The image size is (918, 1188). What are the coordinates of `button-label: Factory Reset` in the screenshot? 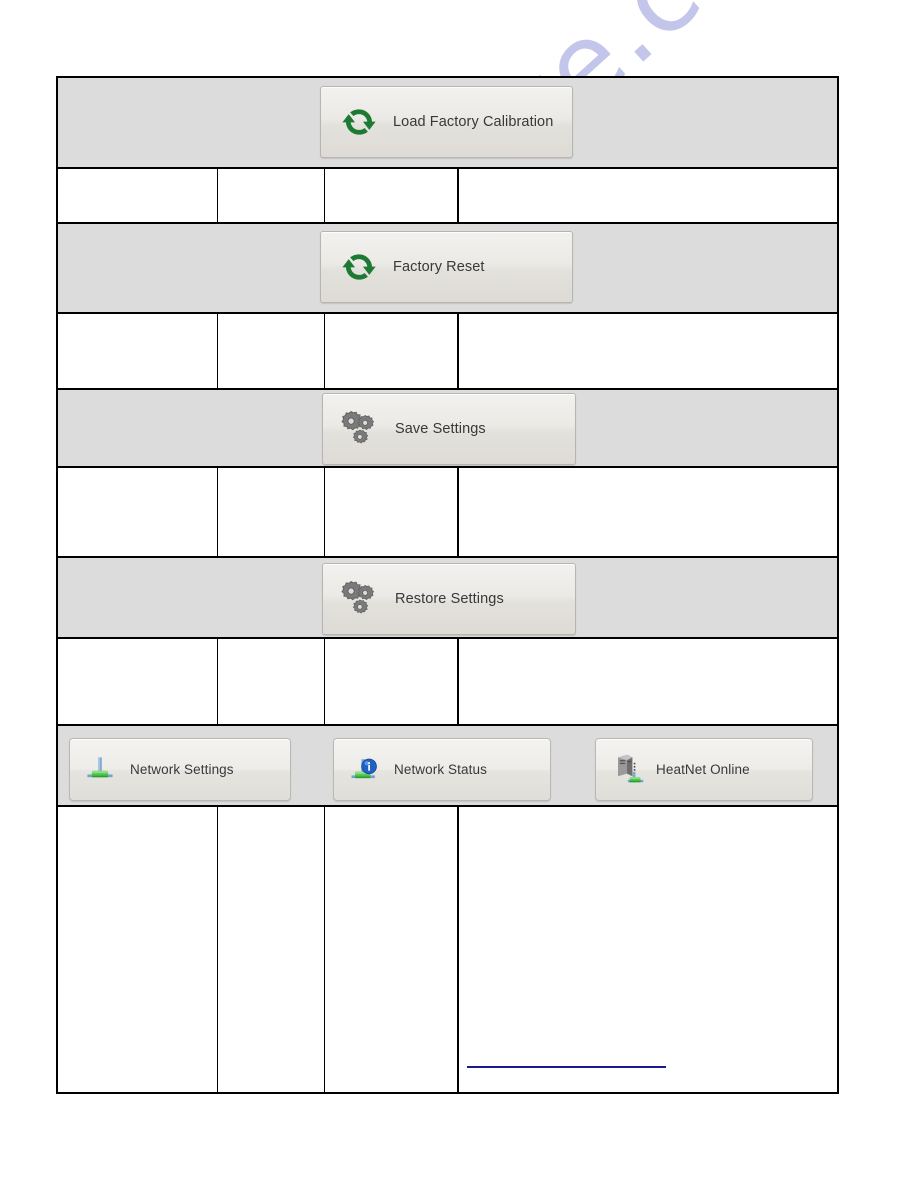 It's located at (439, 267).